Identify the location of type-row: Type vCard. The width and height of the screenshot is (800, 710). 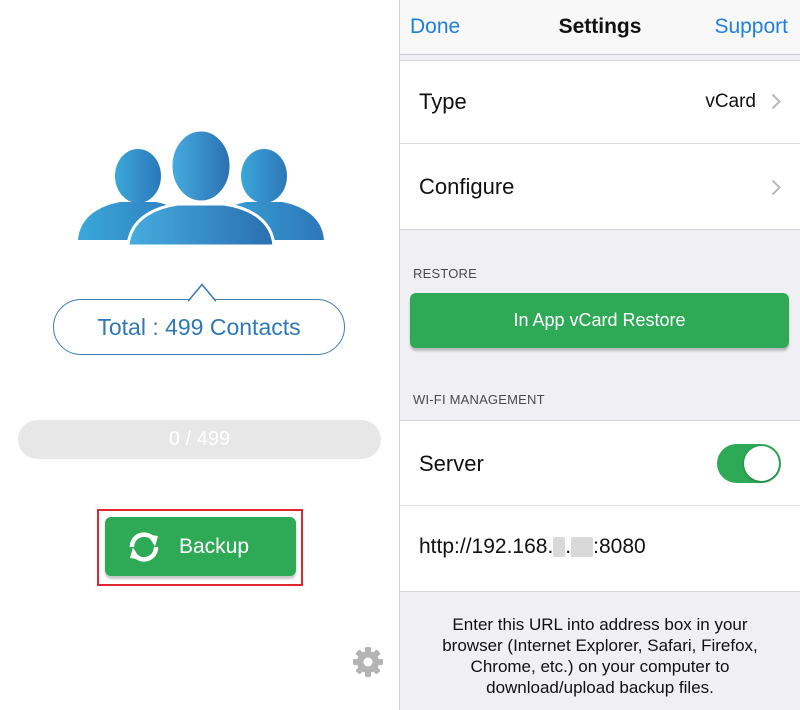
(600, 102).